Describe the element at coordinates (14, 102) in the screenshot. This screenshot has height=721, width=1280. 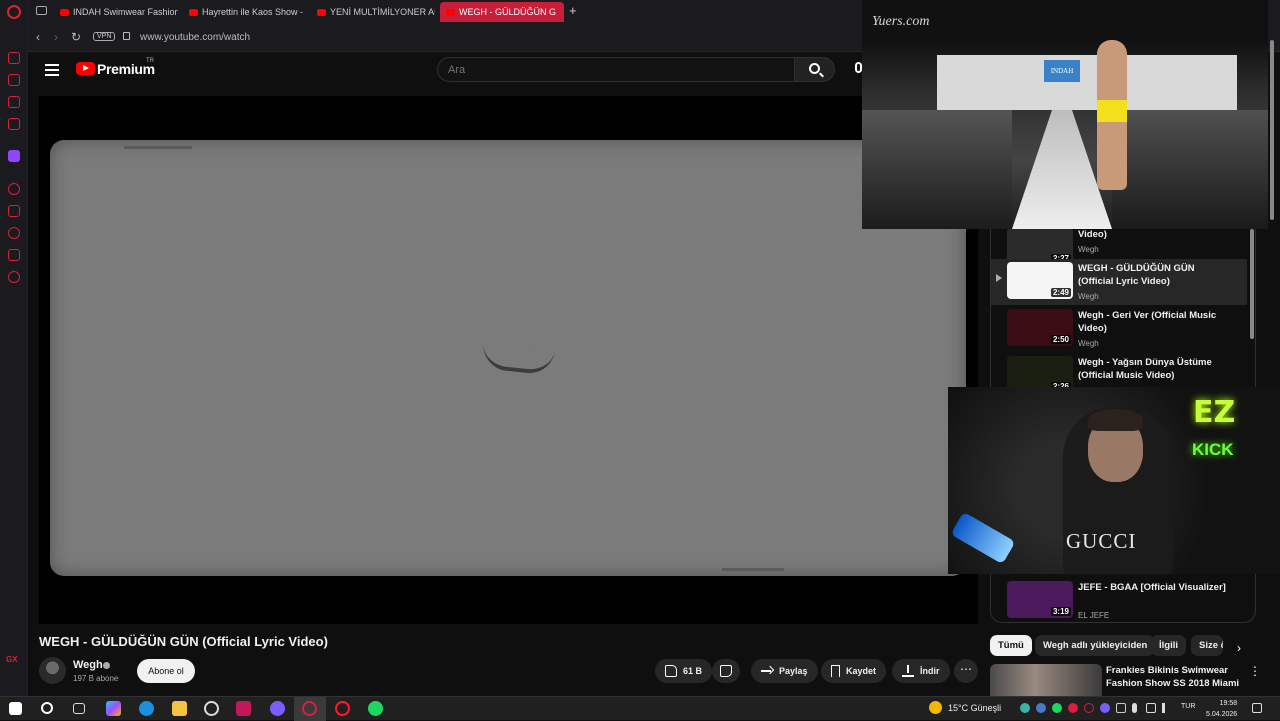
I see `tv-icon` at that location.